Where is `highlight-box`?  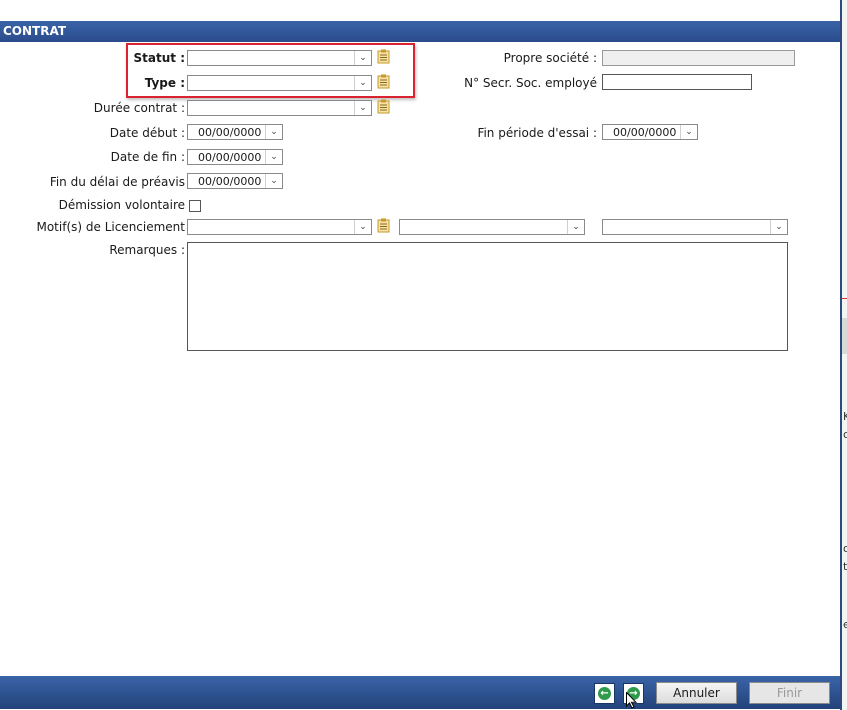 highlight-box is located at coordinates (270, 70).